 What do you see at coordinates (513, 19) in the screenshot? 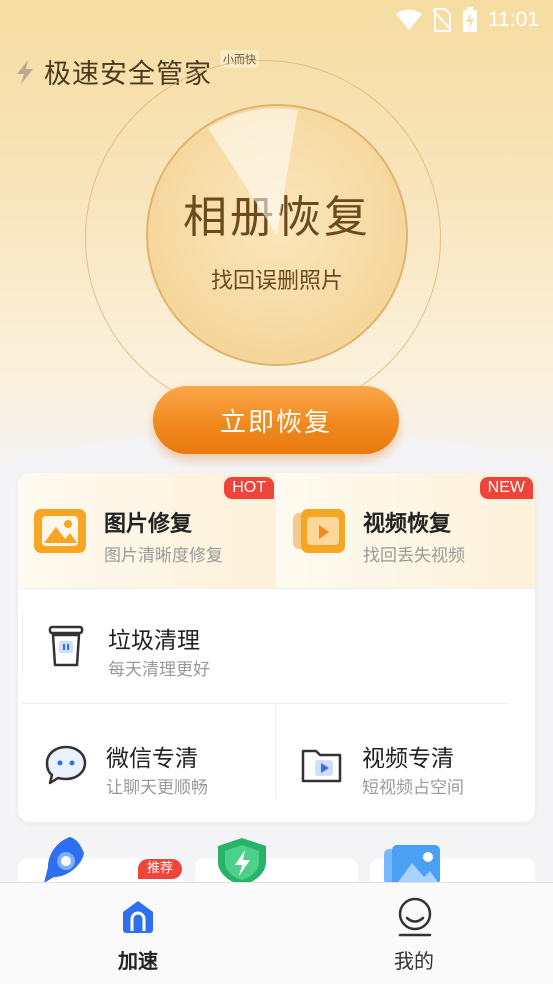
I see `status-time: 11:01` at bounding box center [513, 19].